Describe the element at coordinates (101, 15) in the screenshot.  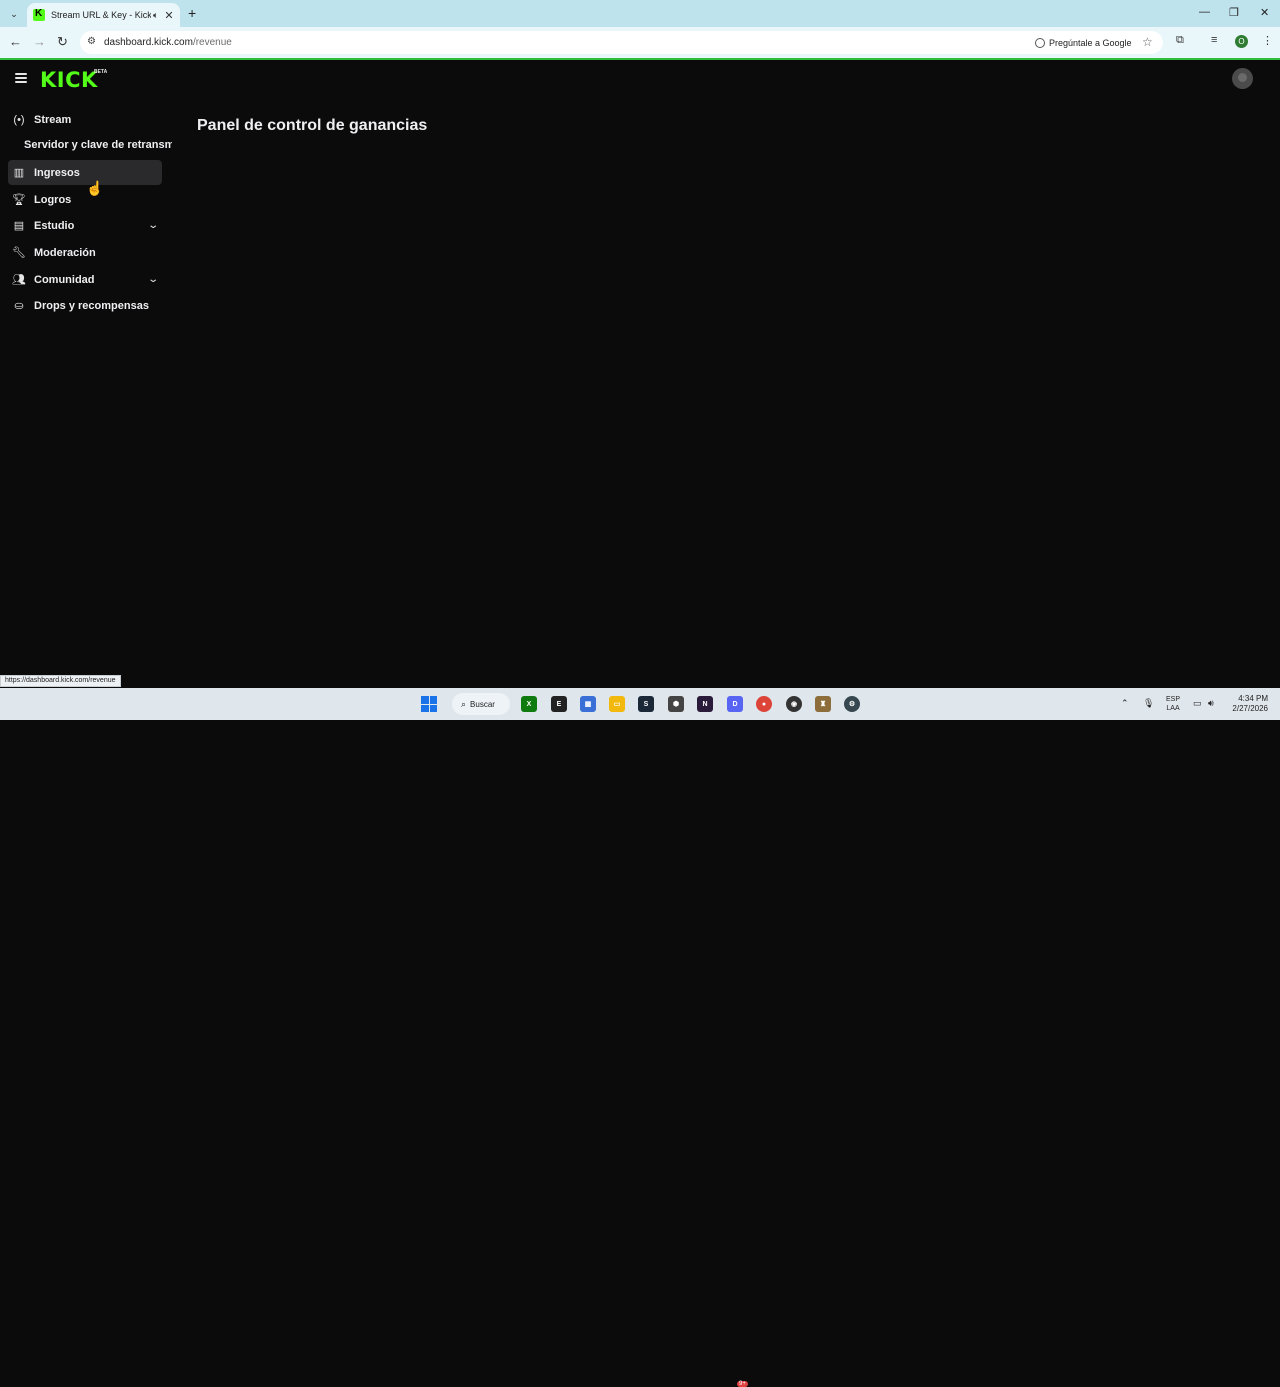
I see `tab-title: Stream URL & Key - Kick Dashboard` at that location.